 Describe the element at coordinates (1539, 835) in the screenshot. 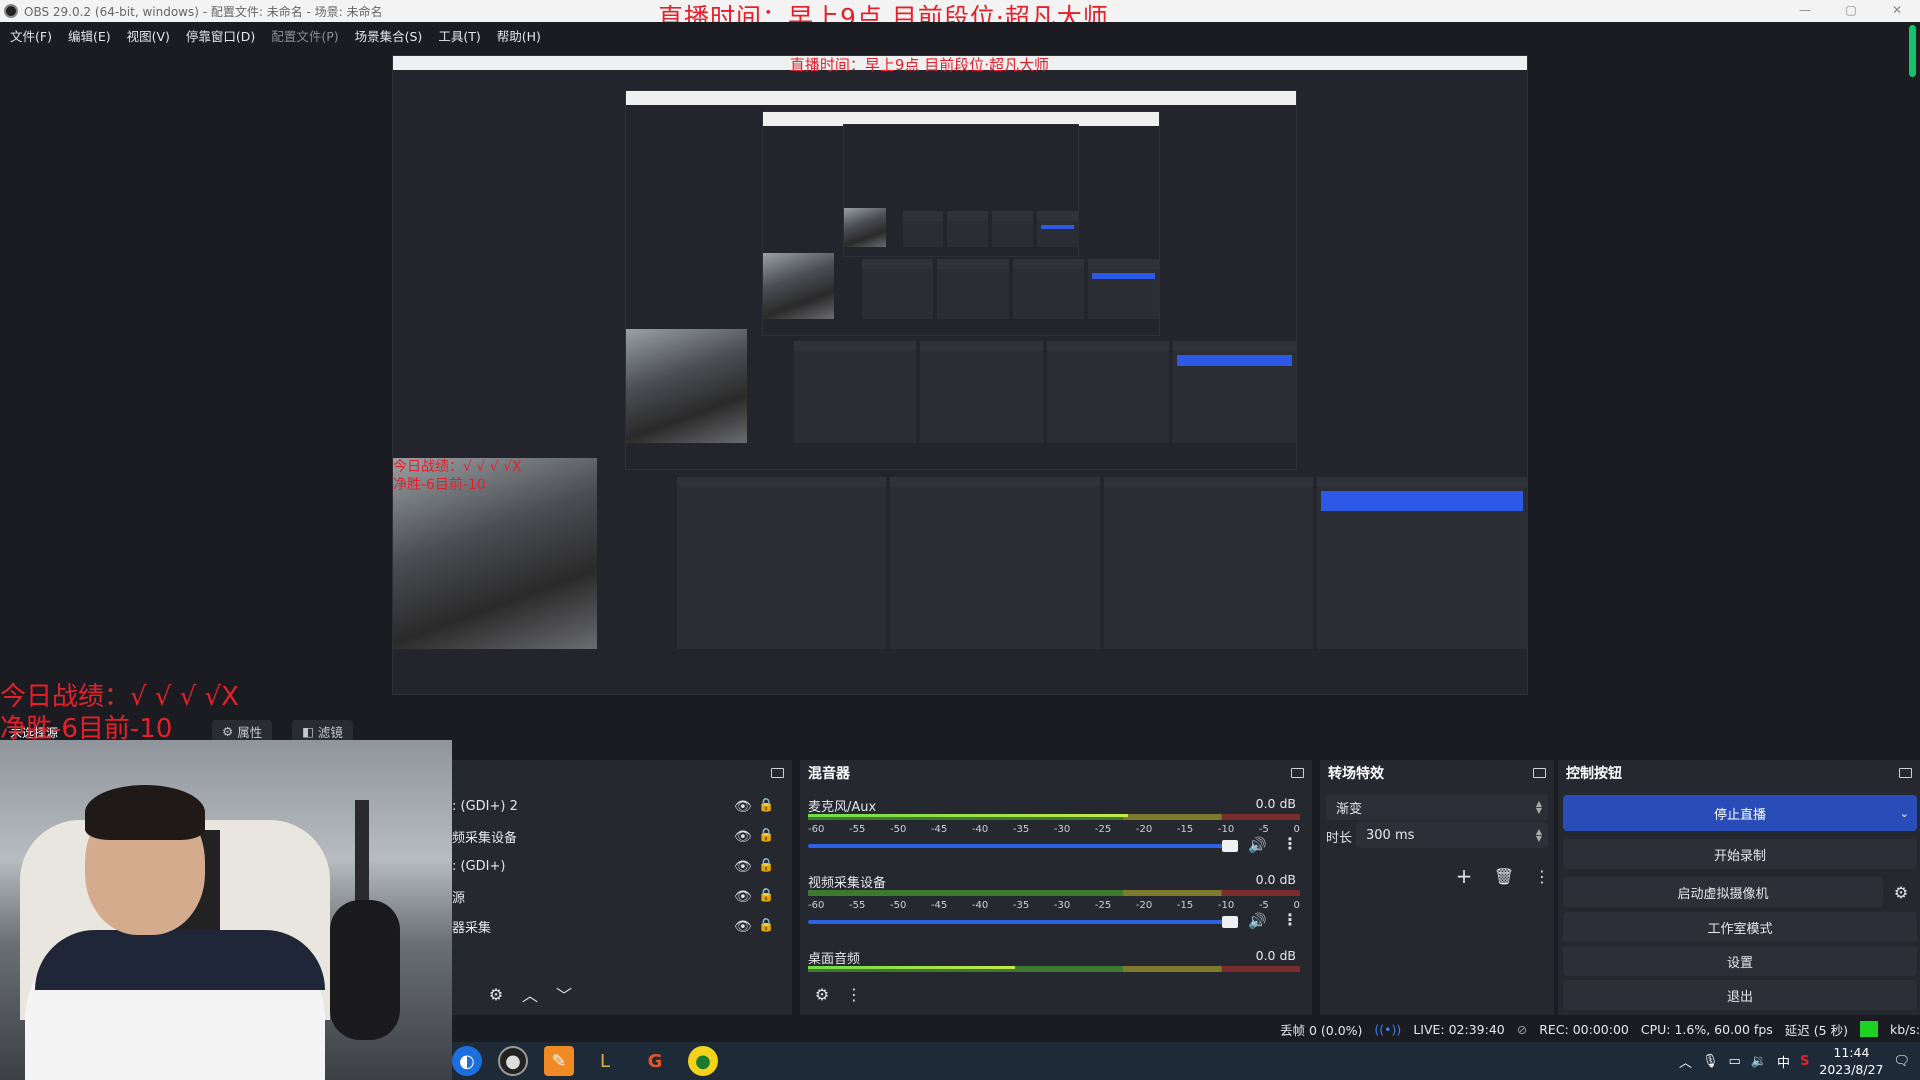

I see `stepper-arrows-icon: ▲ ▼` at that location.